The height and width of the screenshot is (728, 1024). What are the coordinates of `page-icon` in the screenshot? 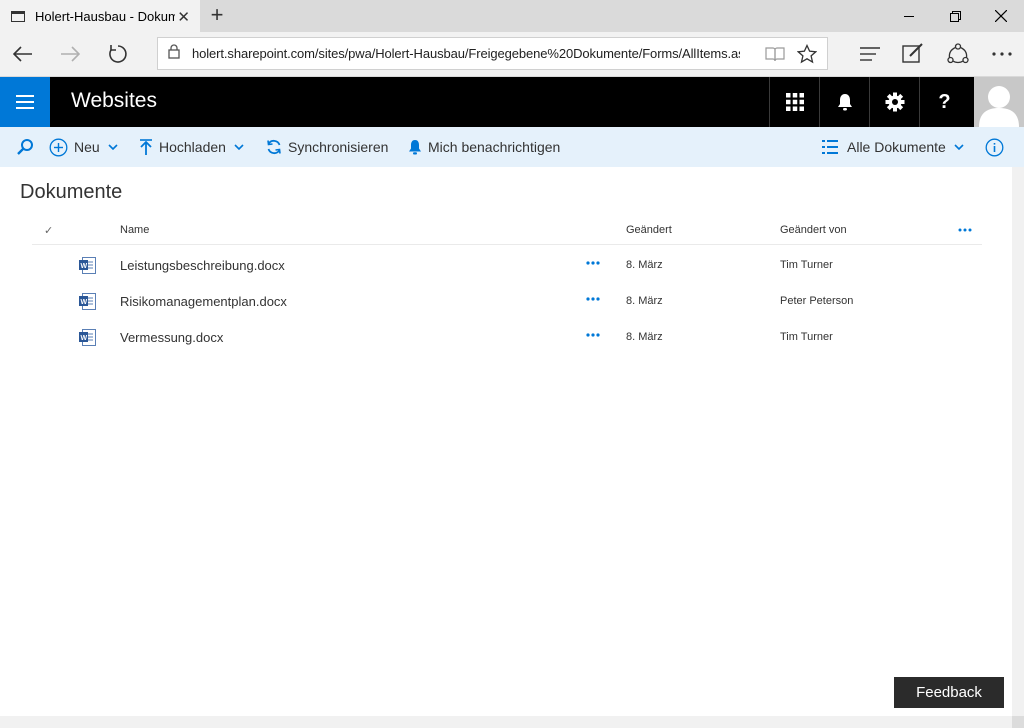 It's located at (18, 16).